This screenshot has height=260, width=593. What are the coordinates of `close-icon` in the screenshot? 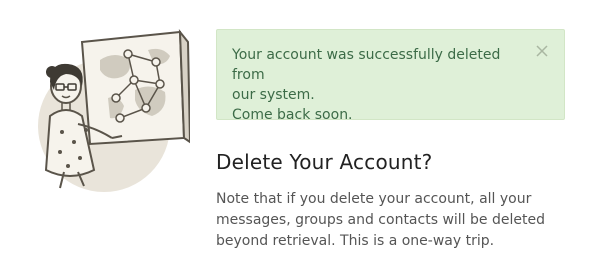 It's located at (542, 51).